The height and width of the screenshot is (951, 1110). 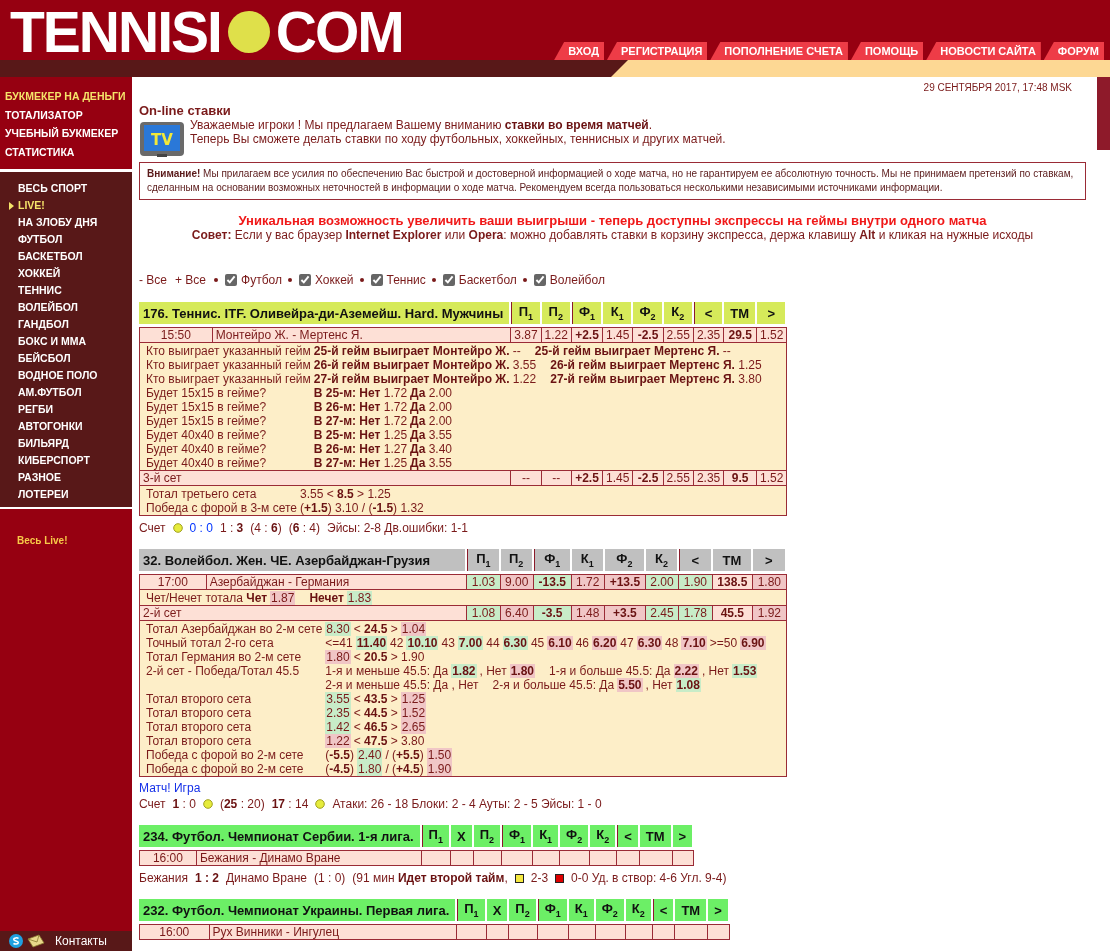 I want to click on match-teams: Азербайджан - Германия, so click(x=337, y=582).